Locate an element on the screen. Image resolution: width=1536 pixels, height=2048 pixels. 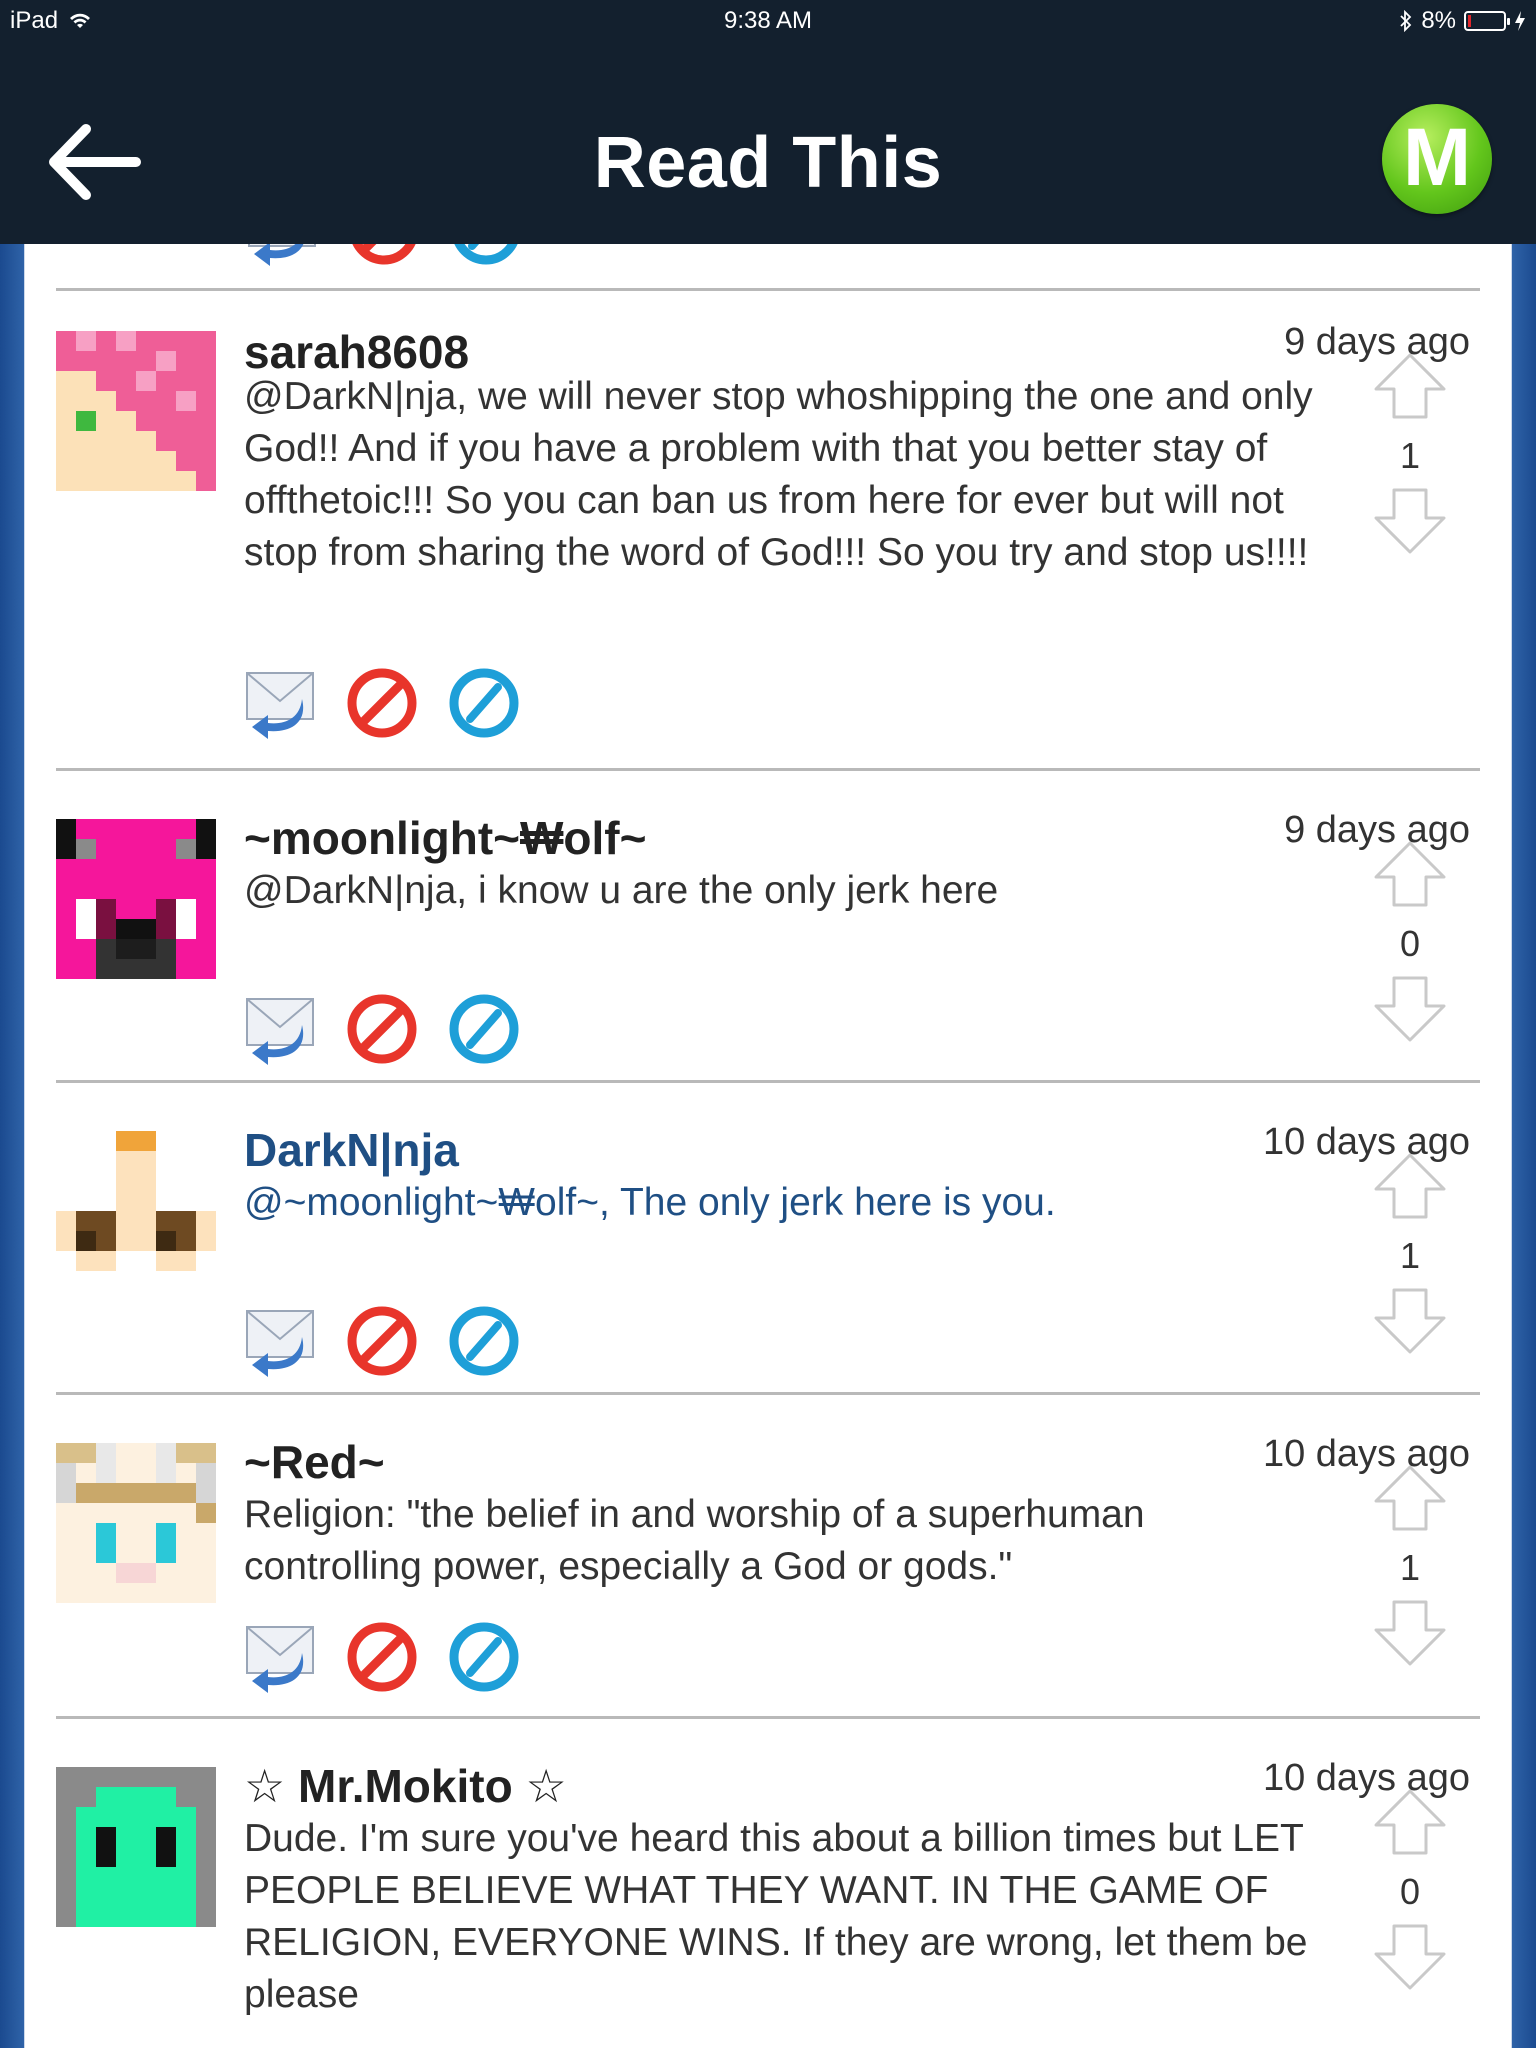
status-bar: iPad 9:38 AM 8% is located at coordinates (768, 21).